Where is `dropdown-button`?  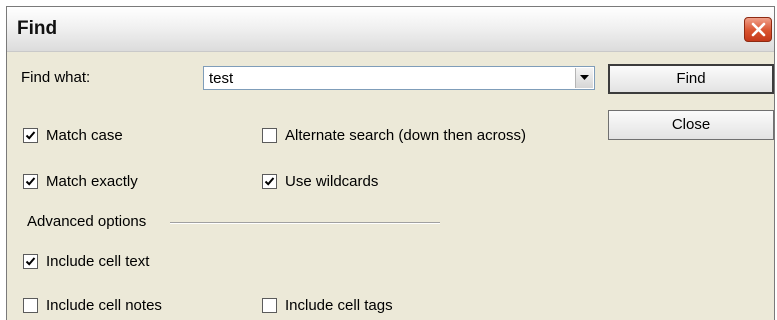 dropdown-button is located at coordinates (584, 78).